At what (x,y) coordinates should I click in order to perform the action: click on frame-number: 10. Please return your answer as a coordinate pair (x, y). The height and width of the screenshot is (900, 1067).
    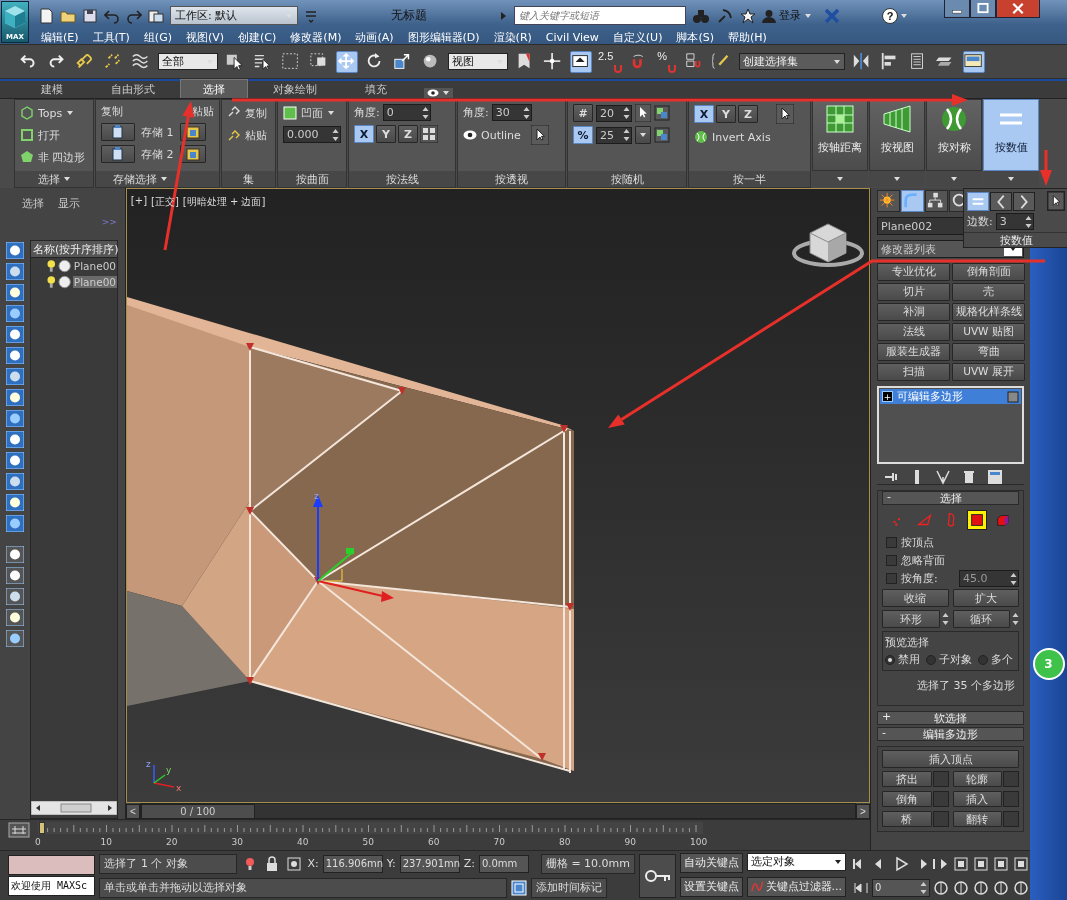
    Looking at the image, I should click on (106, 842).